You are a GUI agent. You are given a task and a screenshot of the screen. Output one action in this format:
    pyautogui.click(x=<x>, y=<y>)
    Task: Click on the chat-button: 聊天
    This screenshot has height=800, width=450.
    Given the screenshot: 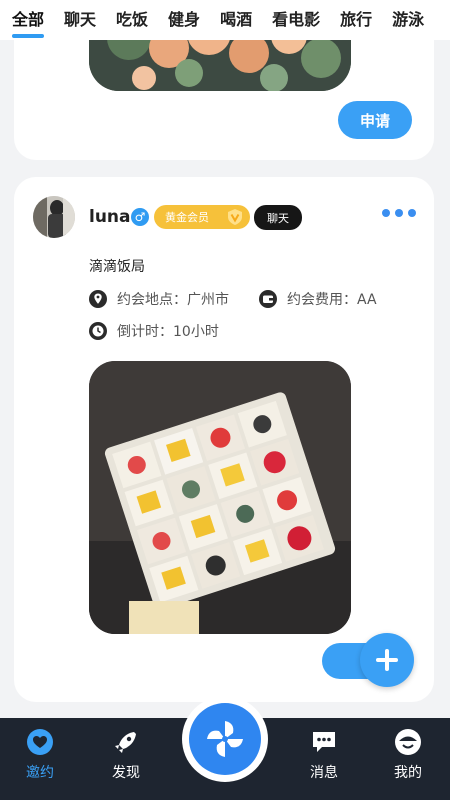 What is the action you would take?
    pyautogui.click(x=278, y=217)
    